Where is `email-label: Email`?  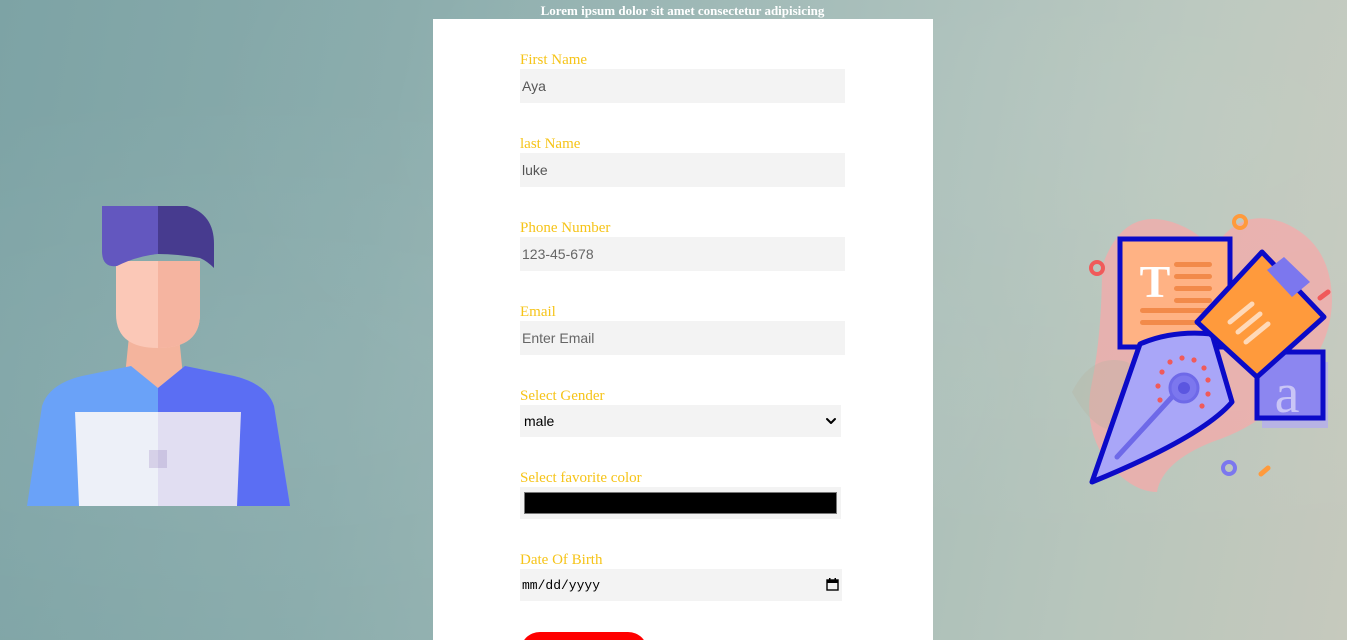
email-label: Email is located at coordinates (538, 312).